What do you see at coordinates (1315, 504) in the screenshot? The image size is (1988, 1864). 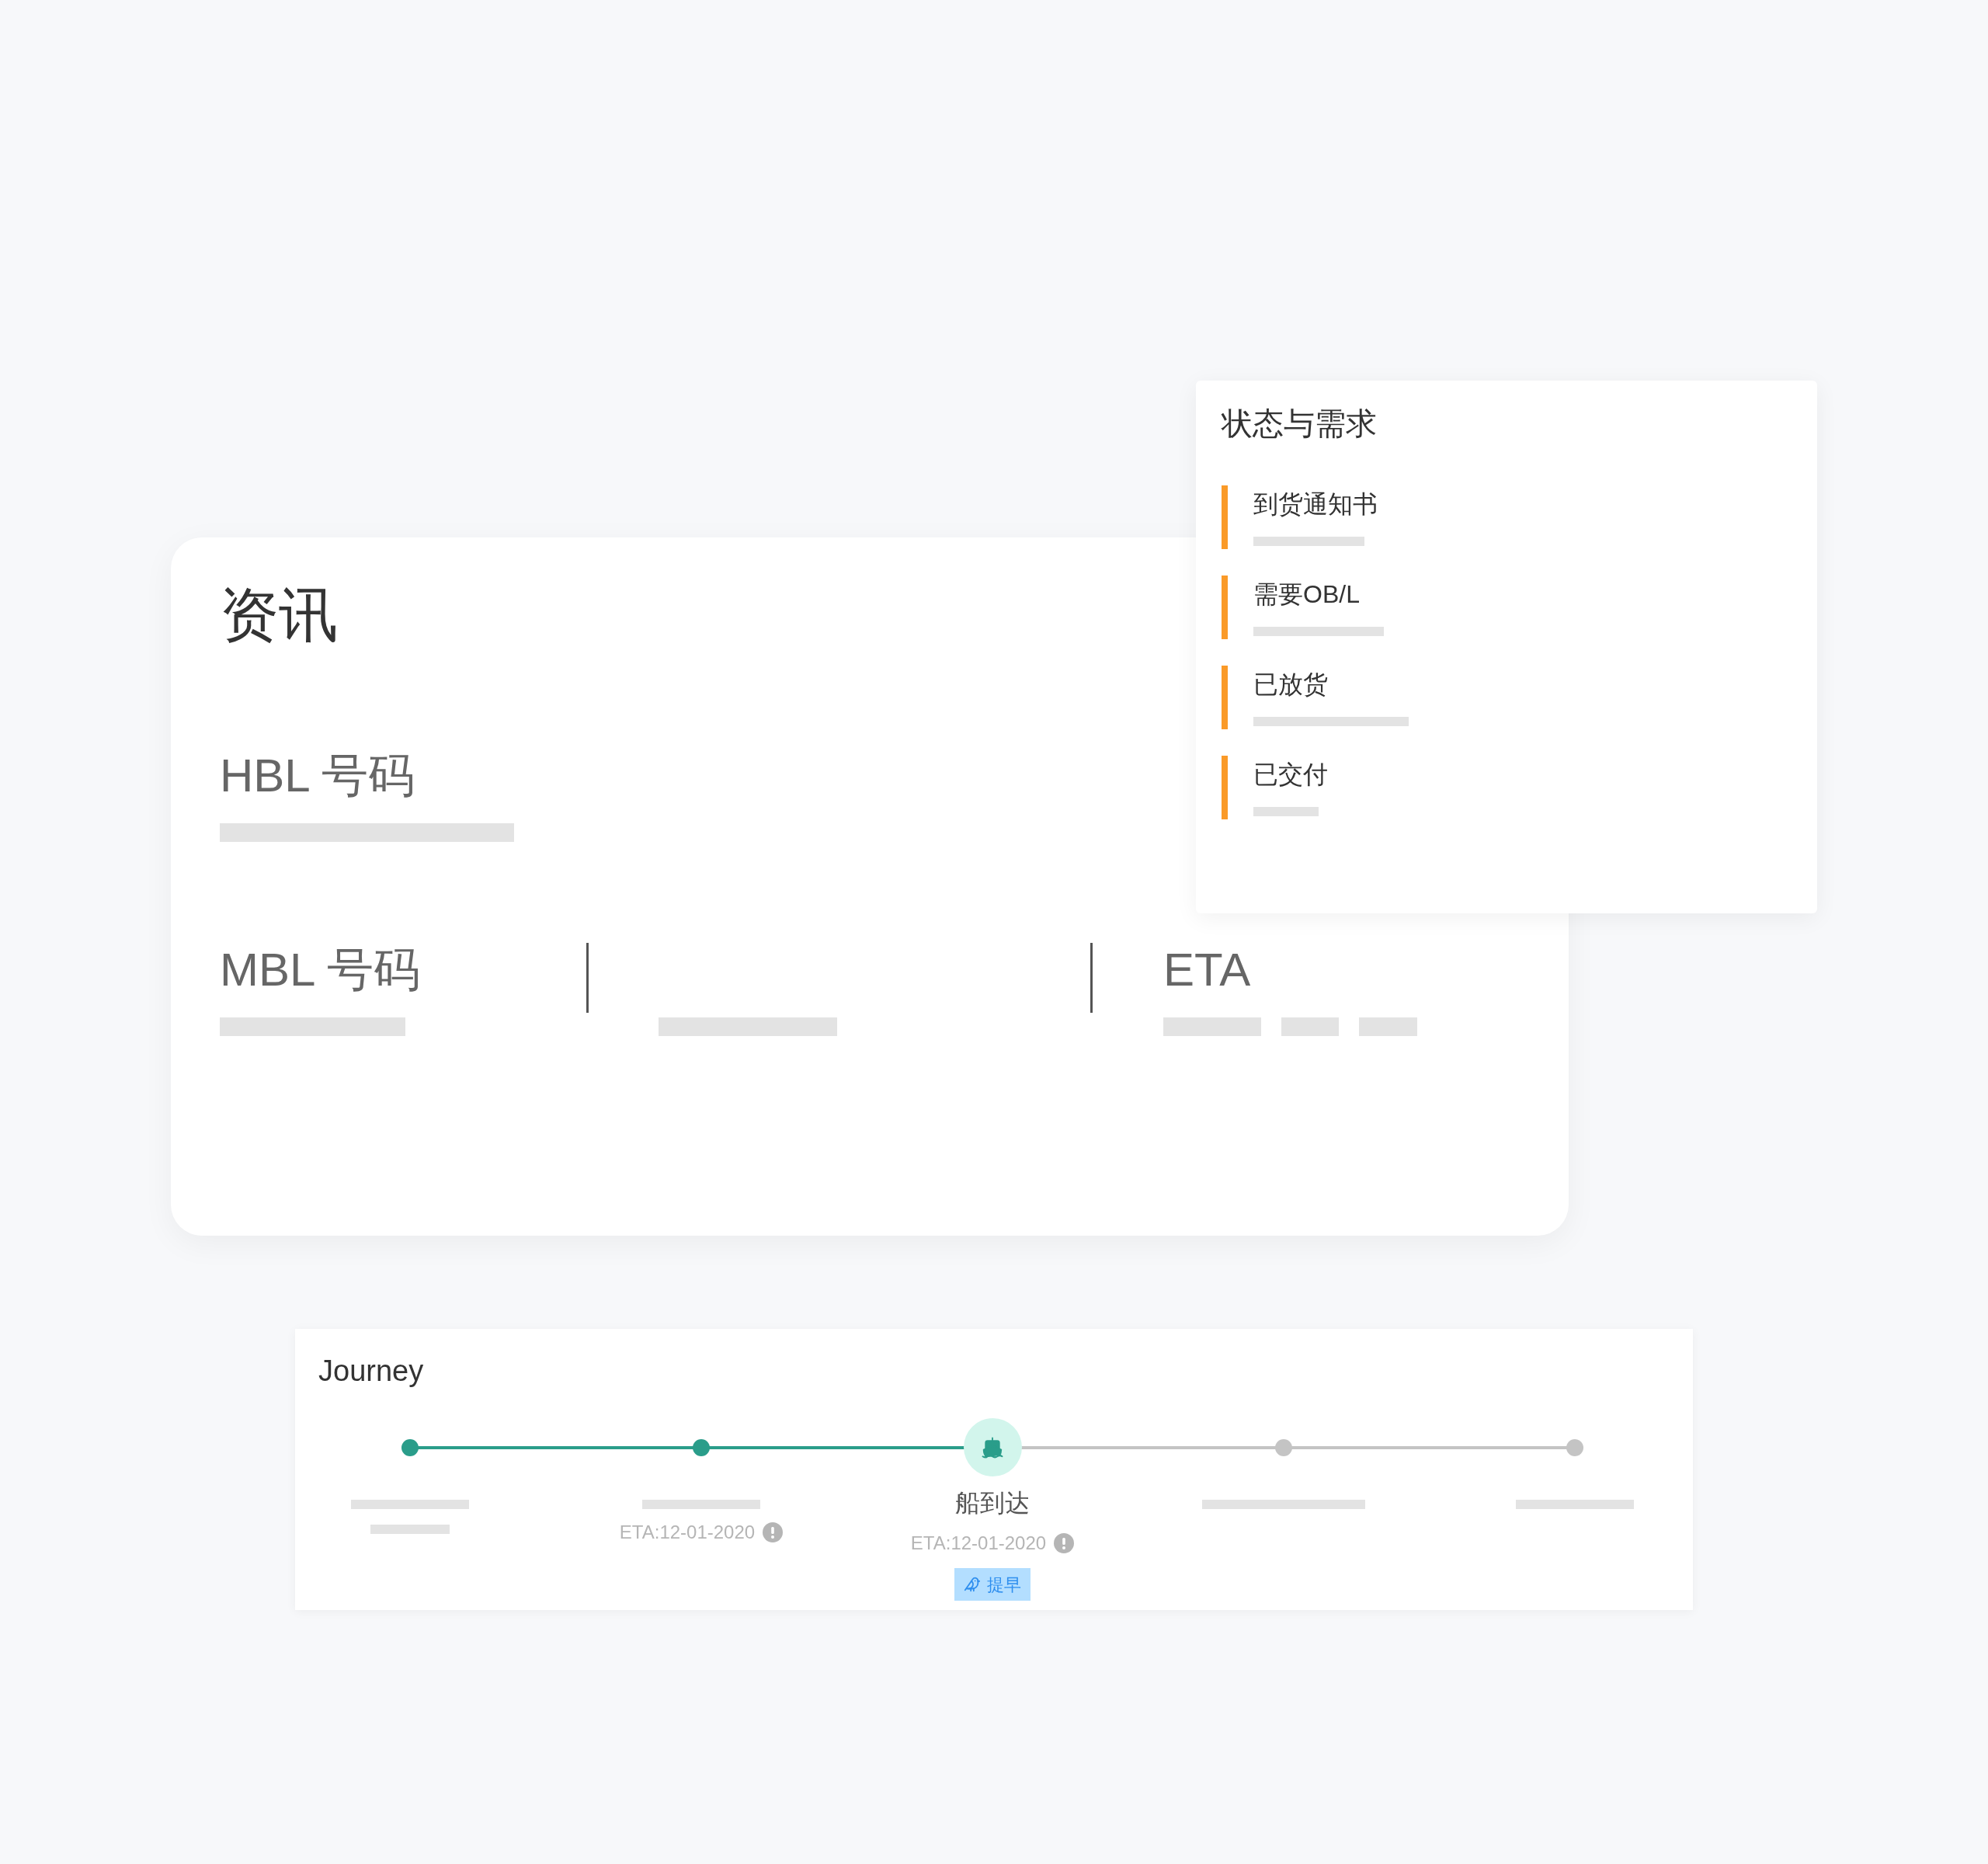 I see `status-label: 到货通知书` at bounding box center [1315, 504].